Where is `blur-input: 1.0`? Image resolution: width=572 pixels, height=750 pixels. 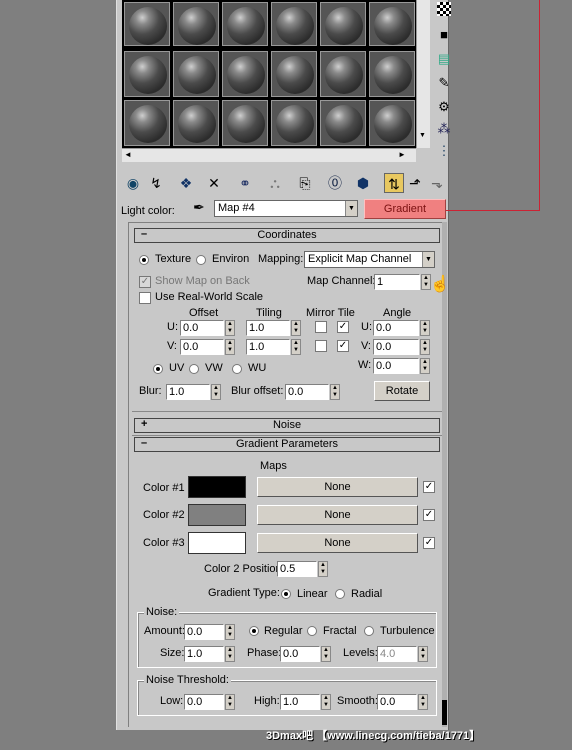 blur-input: 1.0 is located at coordinates (188, 392).